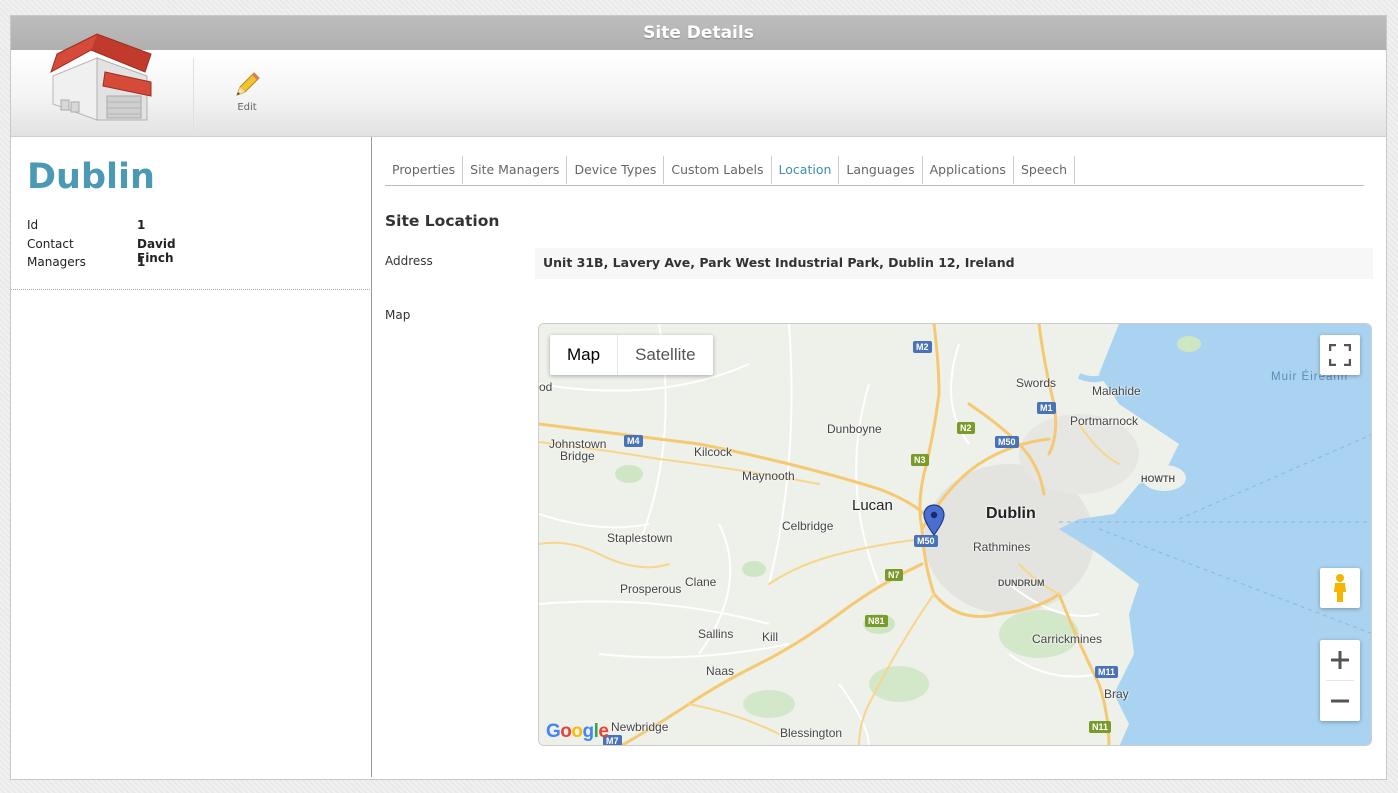 This screenshot has width=1398, height=793. Describe the element at coordinates (56, 262) in the screenshot. I see `info-label: Managers` at that location.